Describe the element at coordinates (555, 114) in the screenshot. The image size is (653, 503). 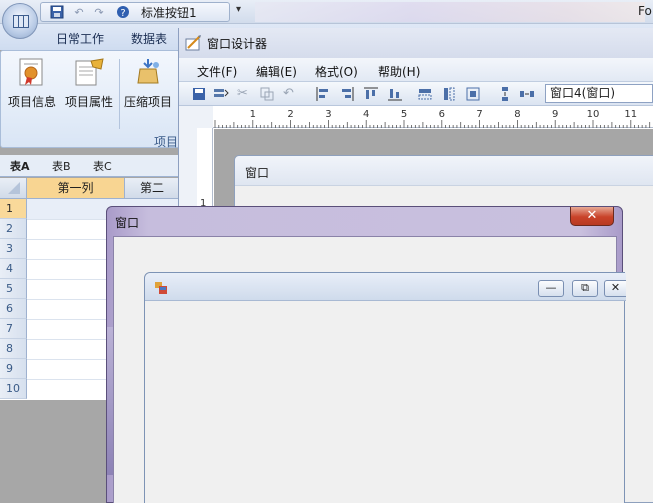
I see `ruler-label: 9` at that location.